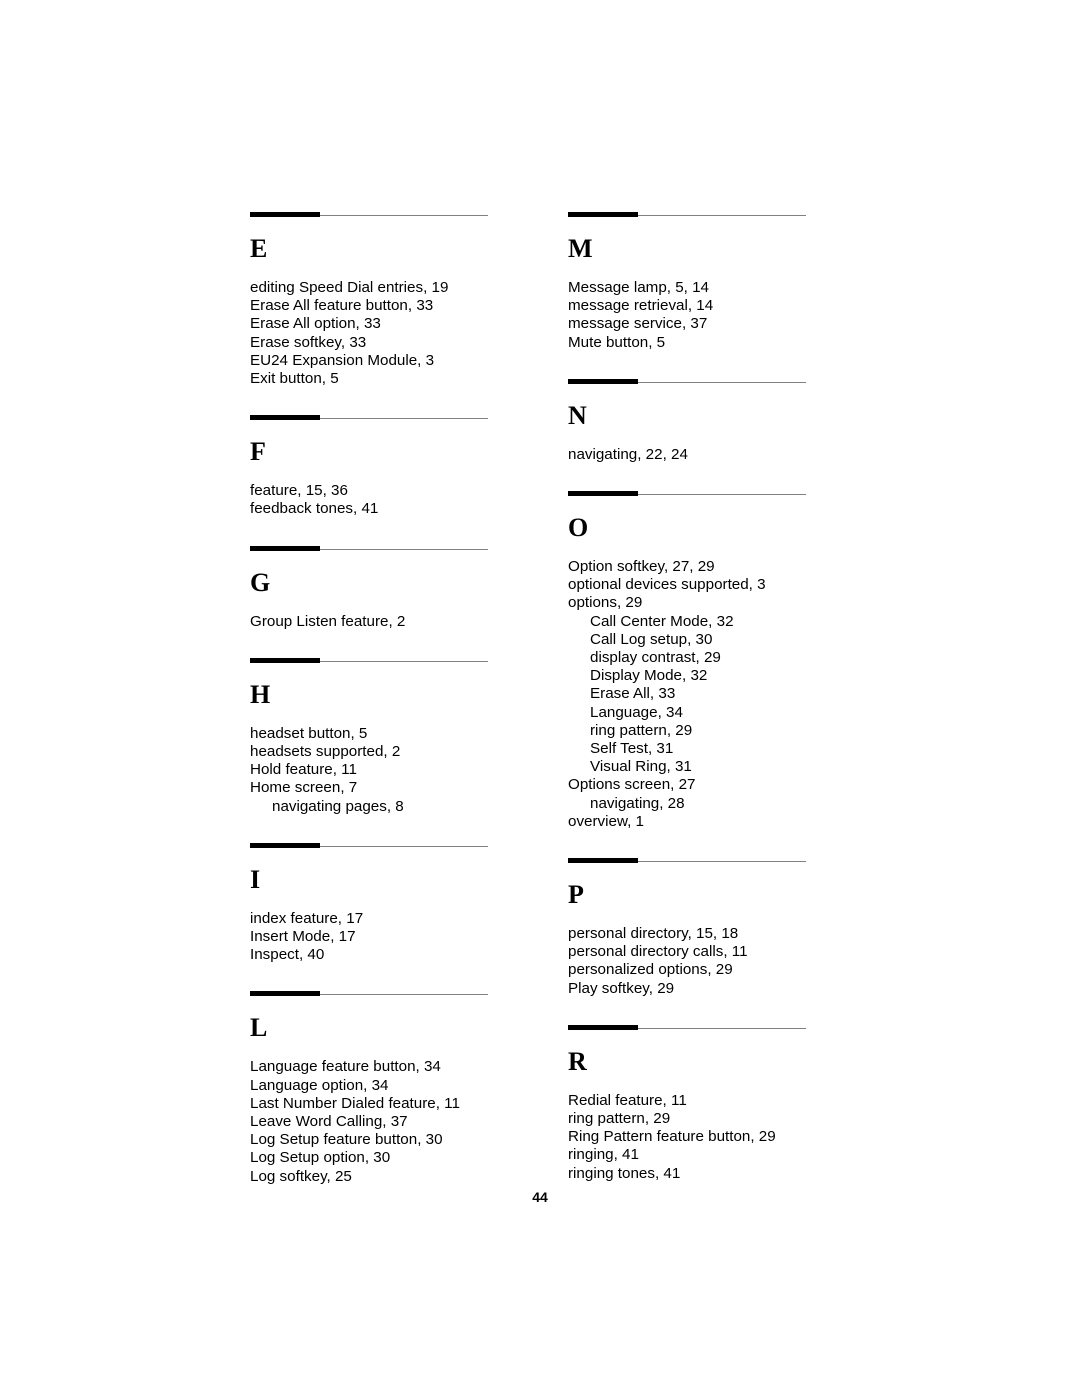 This screenshot has width=1080, height=1397. Describe the element at coordinates (653, 934) in the screenshot. I see `index-entry: personal directory, 15, 18` at that location.